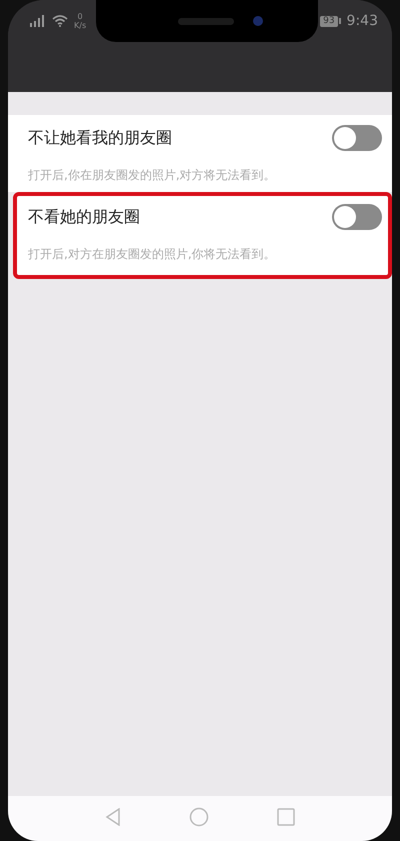 The width and height of the screenshot is (400, 841). I want to click on setting-description: 打开后,你在朋友圈发的照片,对方将无法看到。, so click(152, 175).